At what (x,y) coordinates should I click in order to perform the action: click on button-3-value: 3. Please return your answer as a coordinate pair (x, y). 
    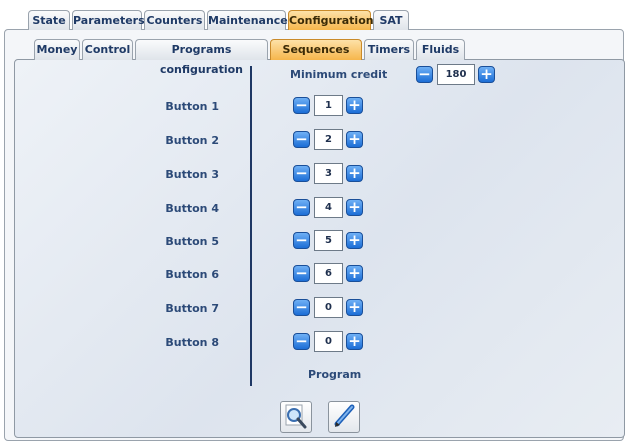
    Looking at the image, I should click on (328, 173).